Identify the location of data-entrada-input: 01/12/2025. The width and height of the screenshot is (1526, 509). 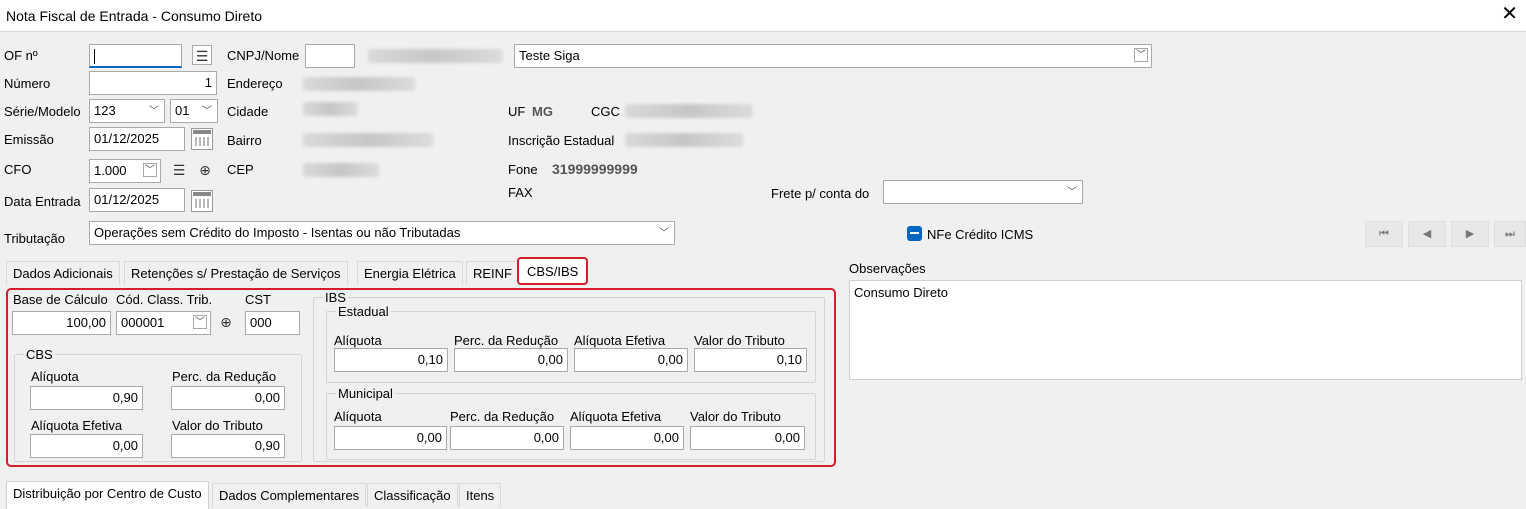
(137, 200).